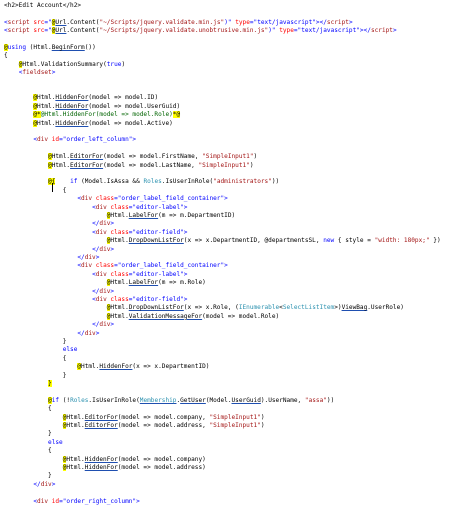  Describe the element at coordinates (123, 98) in the screenshot. I see `code-token: (model => model.ID)` at that location.